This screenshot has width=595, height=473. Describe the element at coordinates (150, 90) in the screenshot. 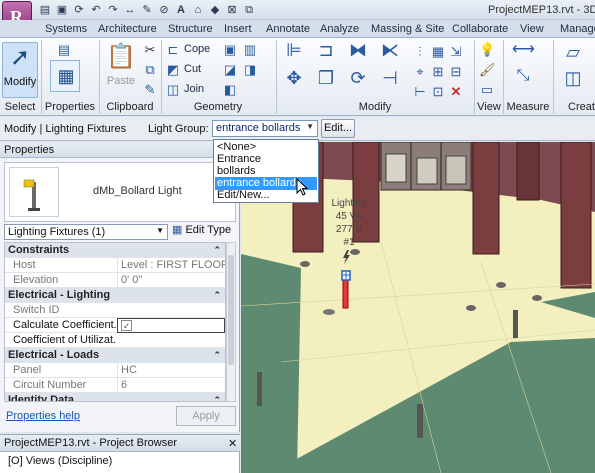

I see `match-properties-icon: ✎` at that location.